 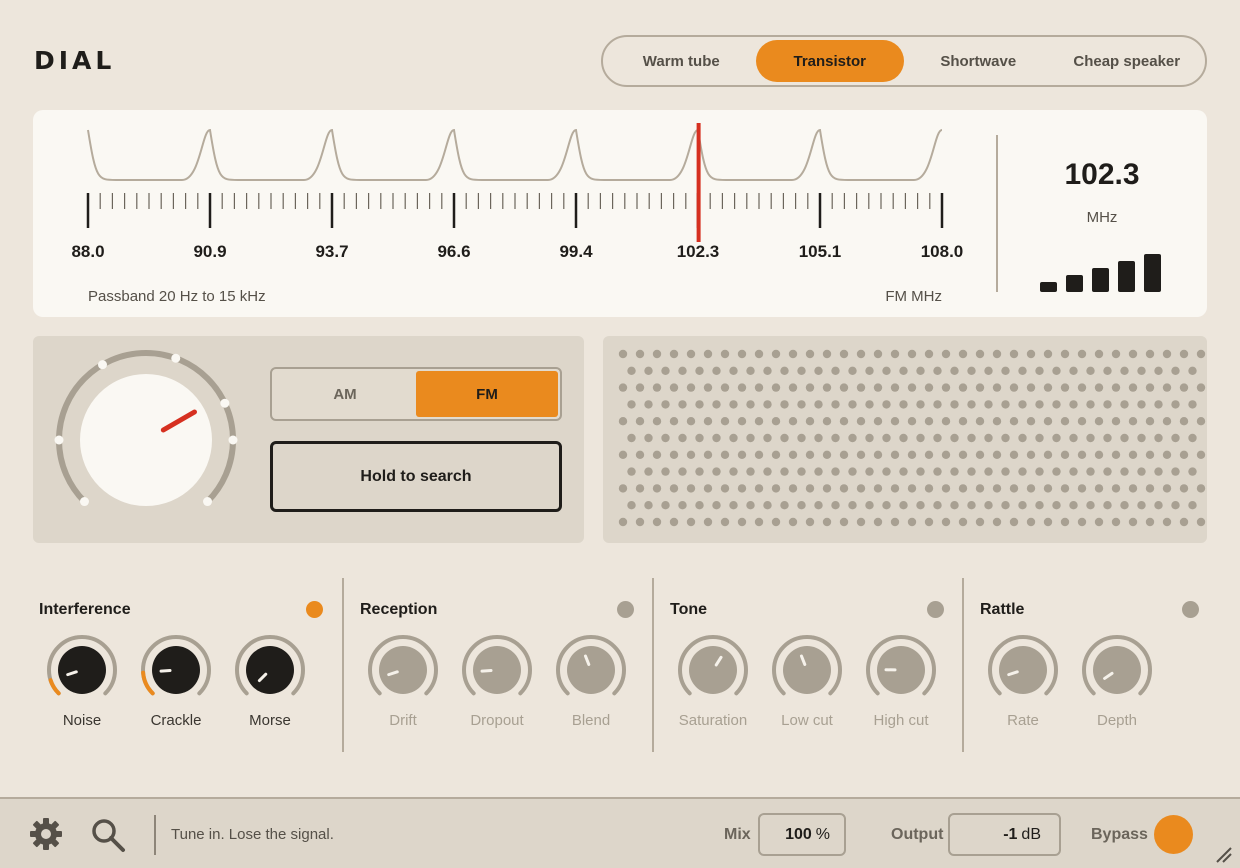 I want to click on resize-grip-icon, so click(x=1224, y=855).